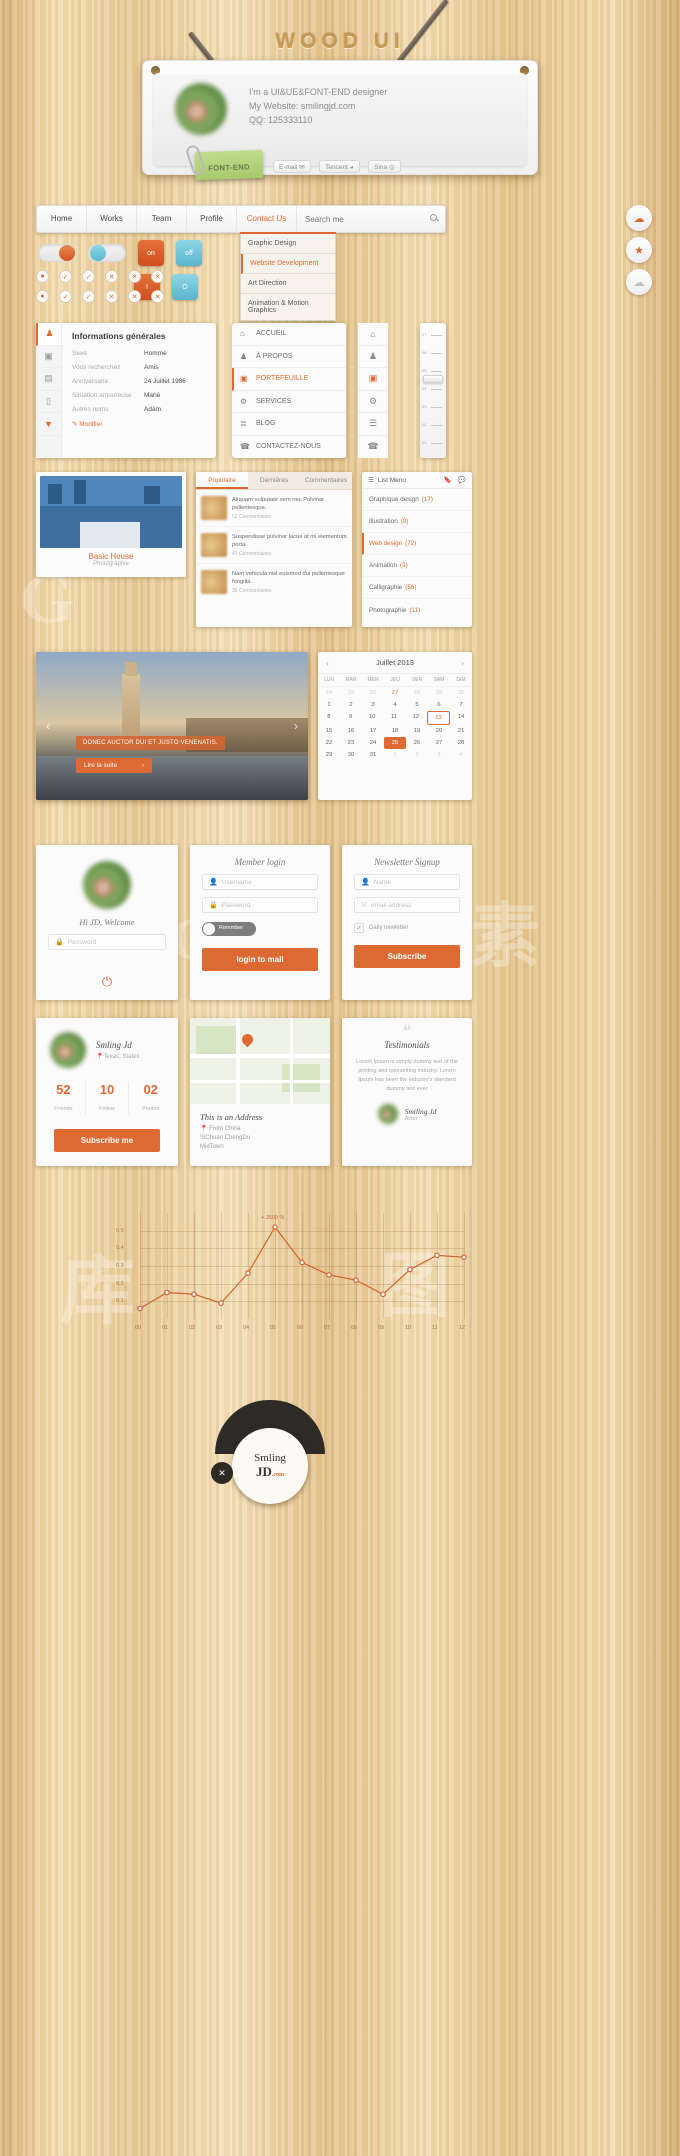 The width and height of the screenshot is (680, 2156). Describe the element at coordinates (260, 959) in the screenshot. I see `login-button: login to mail` at that location.